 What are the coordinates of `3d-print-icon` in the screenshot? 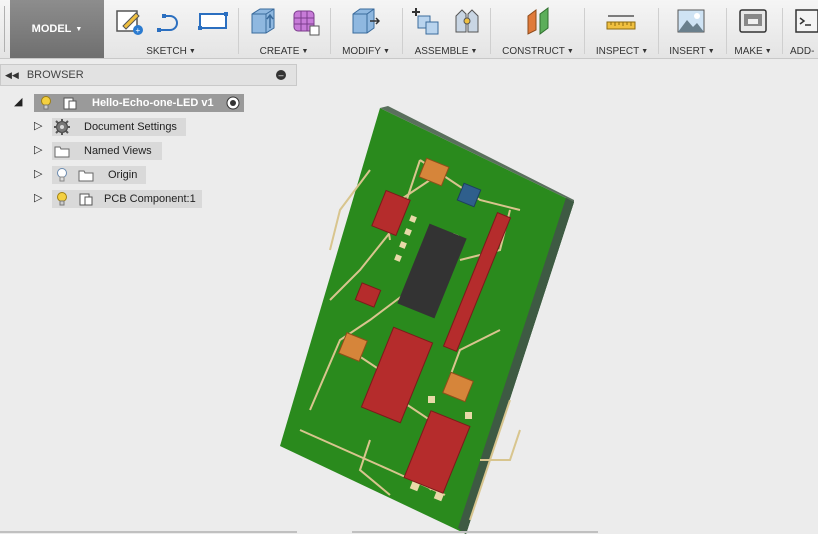 It's located at (753, 21).